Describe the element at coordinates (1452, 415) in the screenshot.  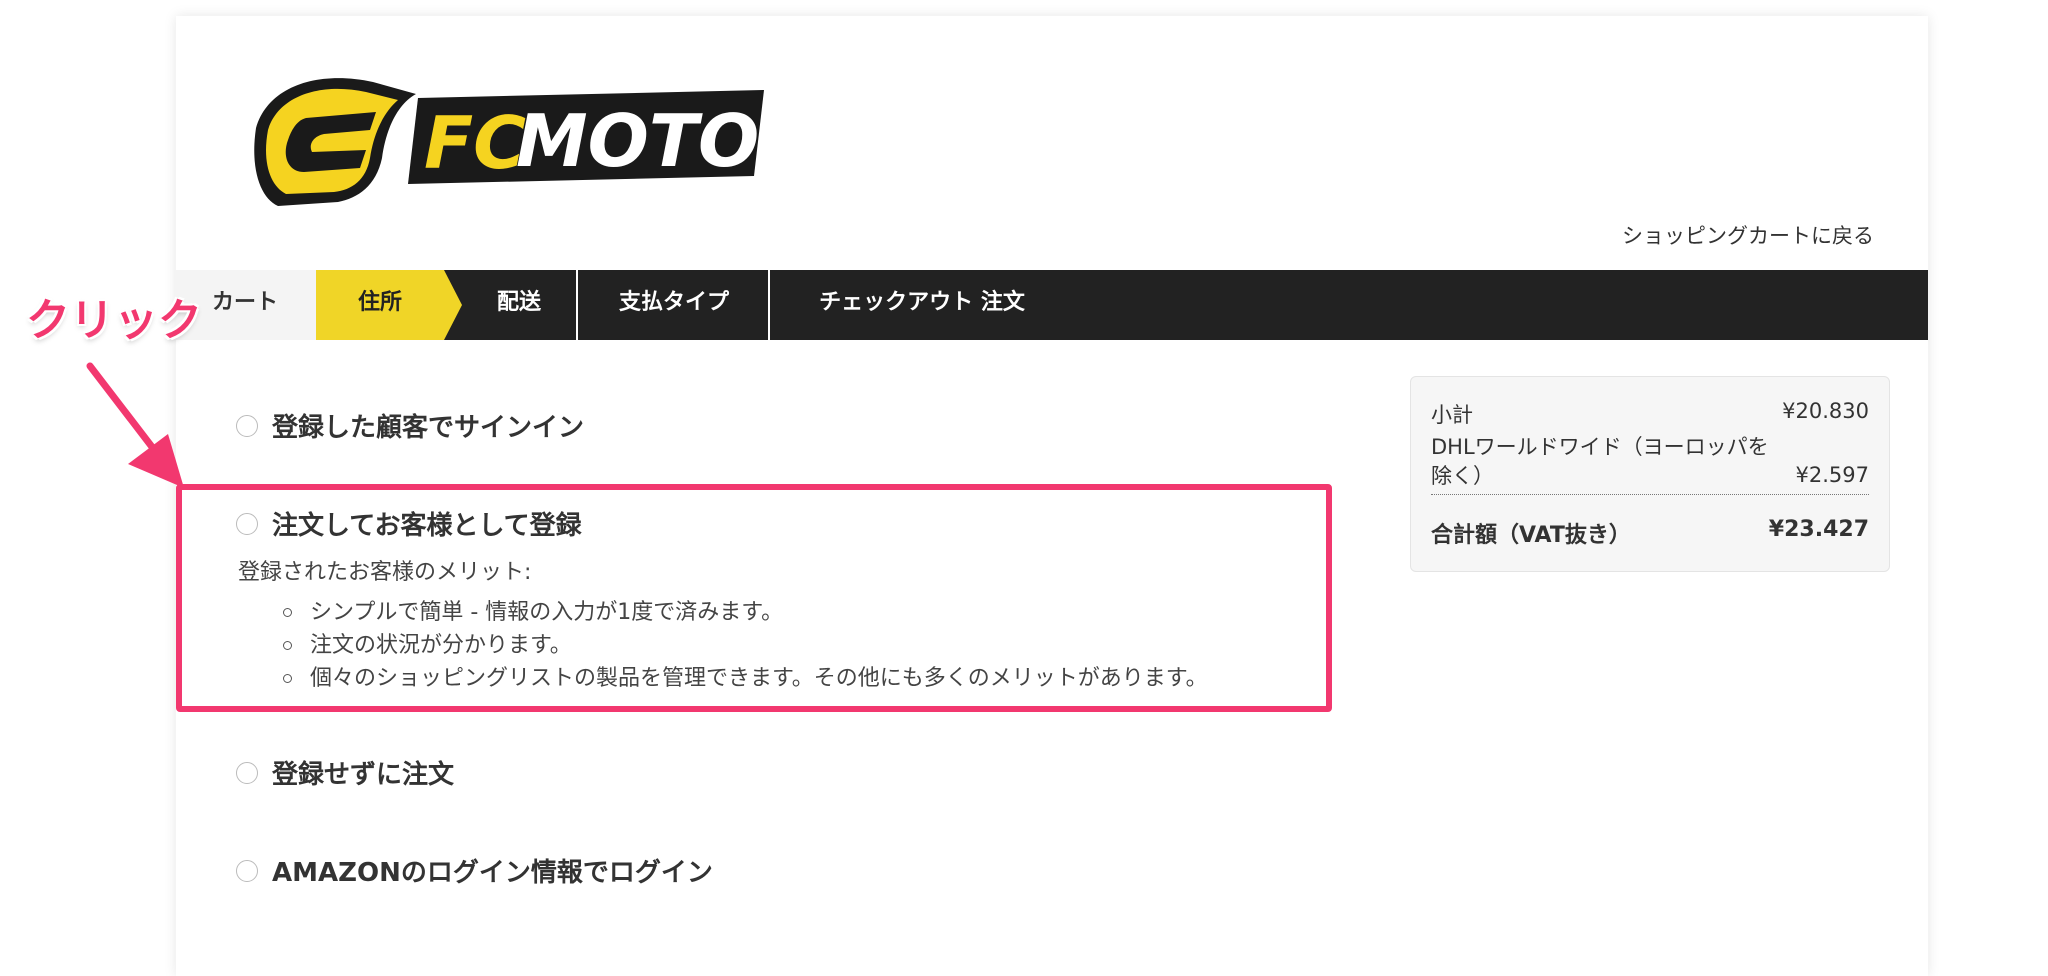
I see `subtotal-label: 小計` at that location.